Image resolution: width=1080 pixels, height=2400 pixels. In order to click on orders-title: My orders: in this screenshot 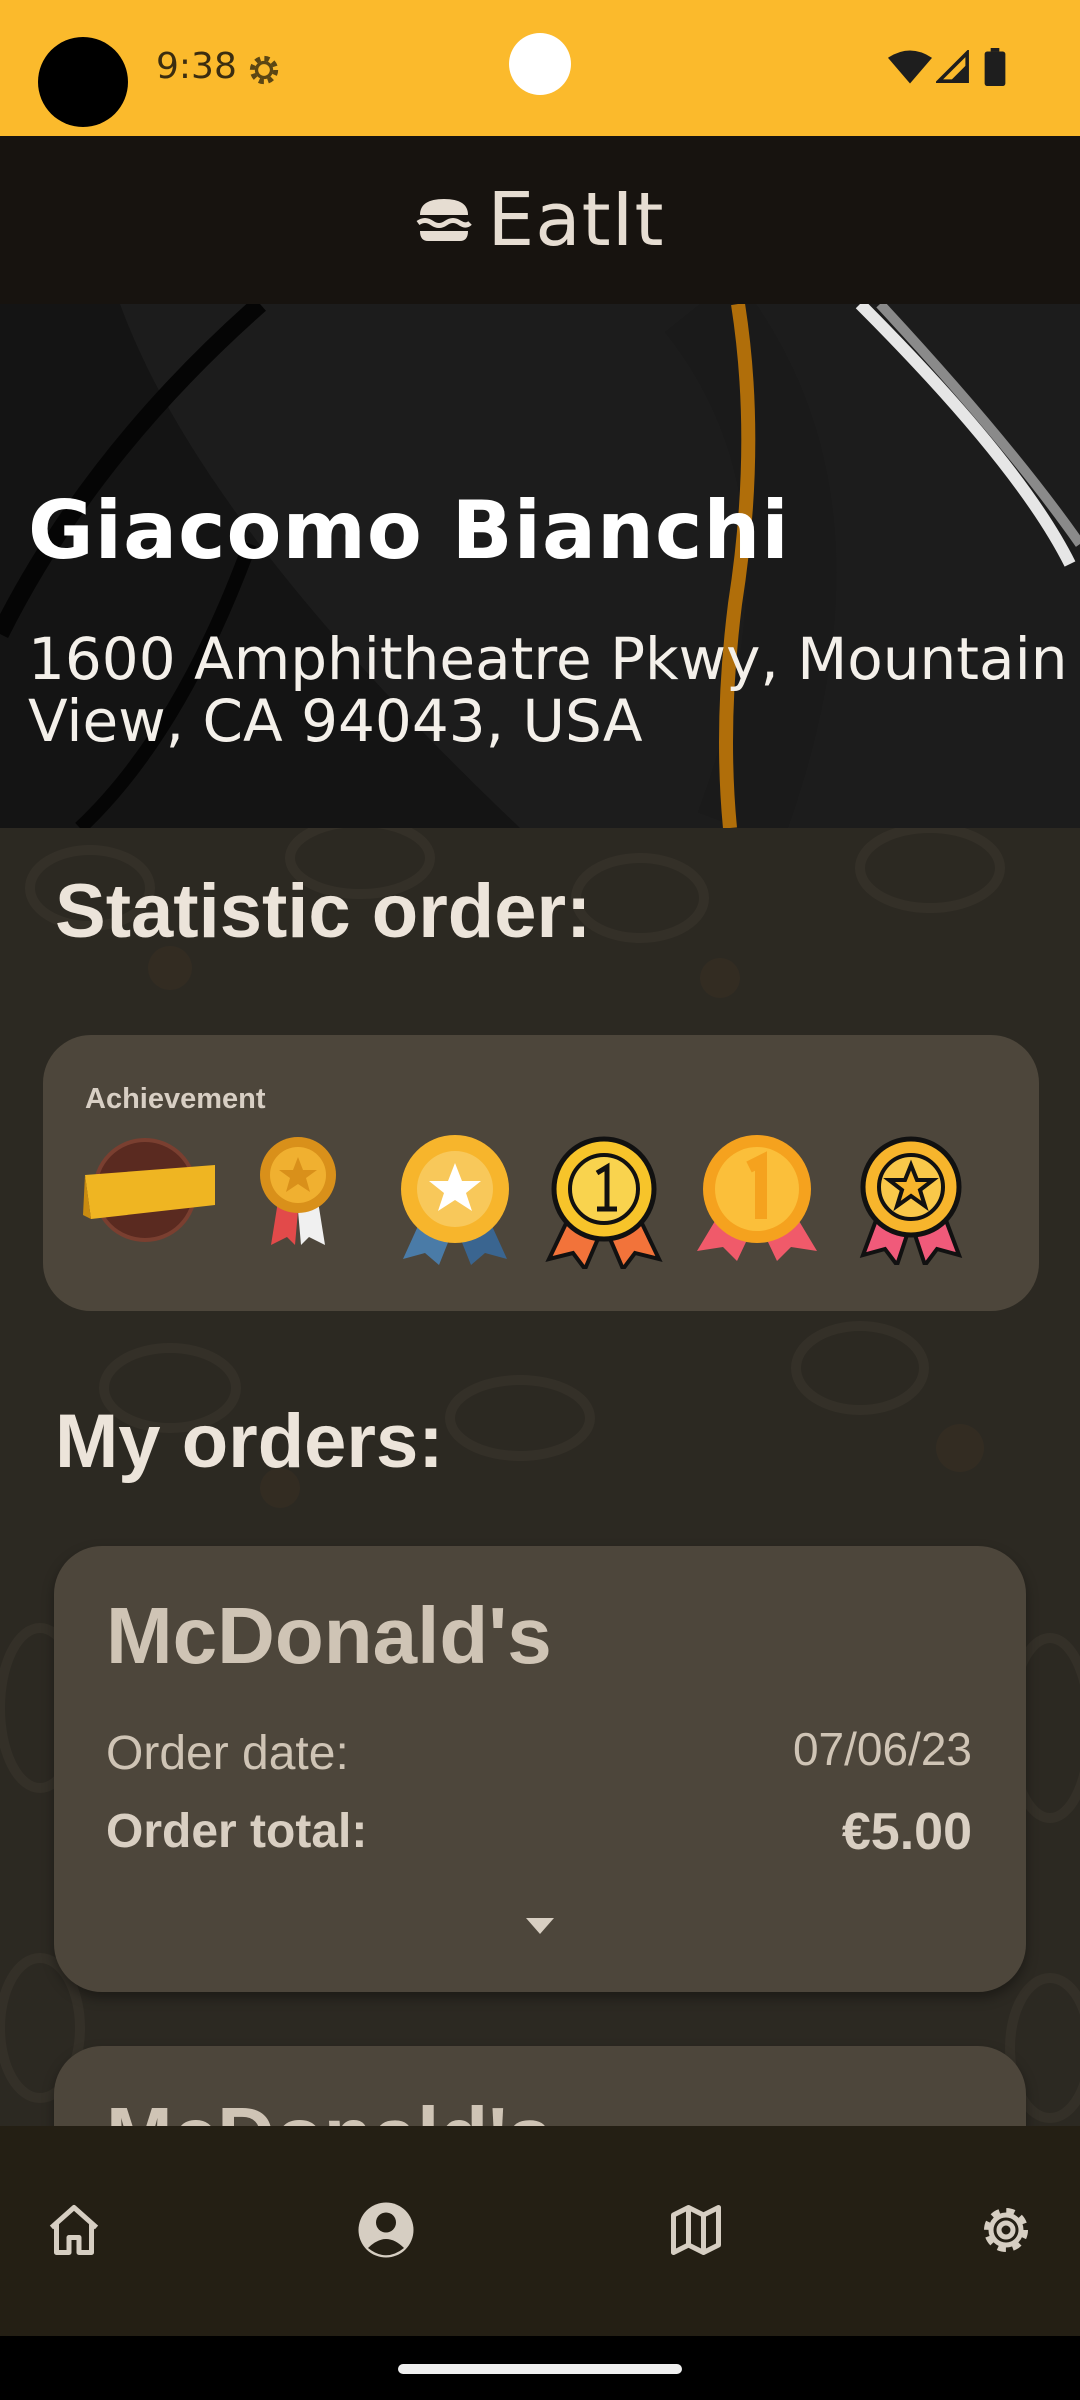, I will do `click(249, 1441)`.